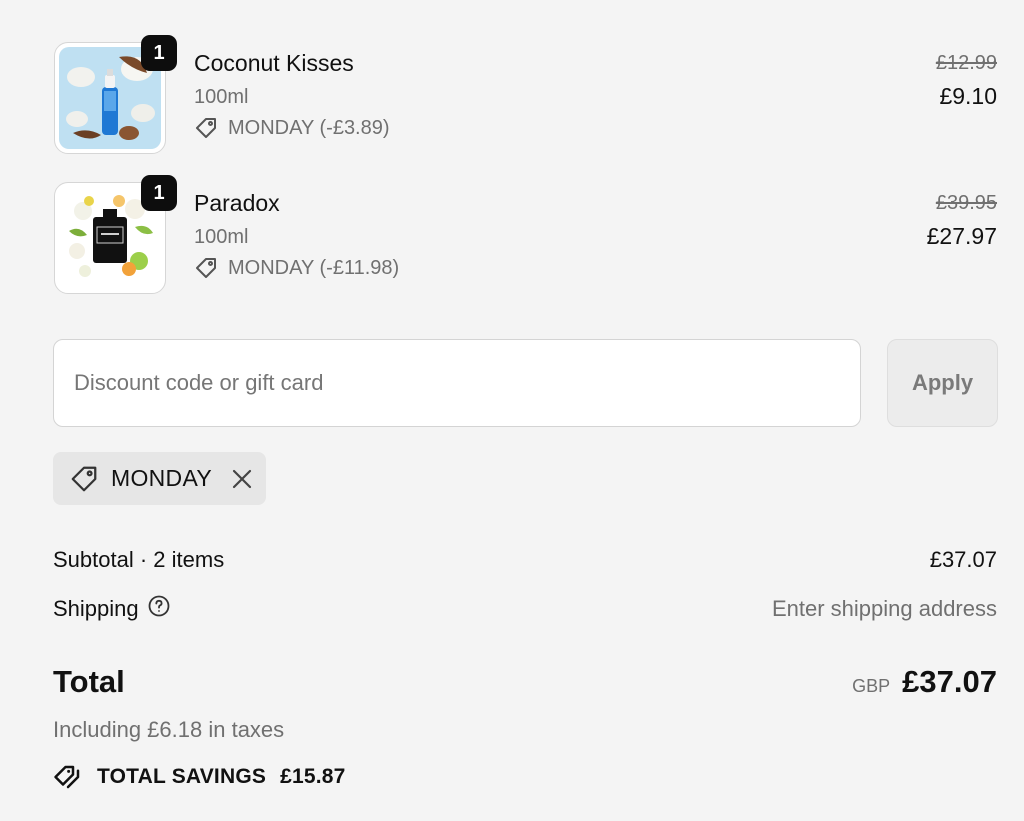  I want to click on remove-discount-button, so click(242, 479).